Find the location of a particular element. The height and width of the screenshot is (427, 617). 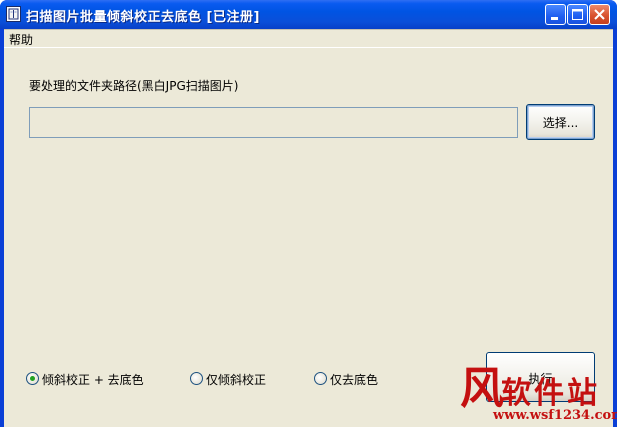

title-bar: 扫描图片批量倾斜校正去底色 [已注册] is located at coordinates (308, 14).